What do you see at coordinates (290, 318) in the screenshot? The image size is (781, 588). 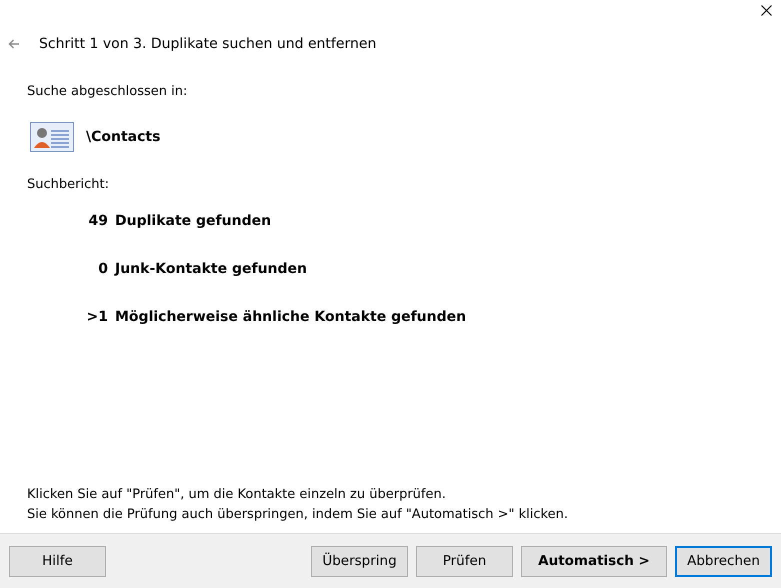 I see `result-text: Möglicherweise ähnliche Kontakte gefunden` at bounding box center [290, 318].